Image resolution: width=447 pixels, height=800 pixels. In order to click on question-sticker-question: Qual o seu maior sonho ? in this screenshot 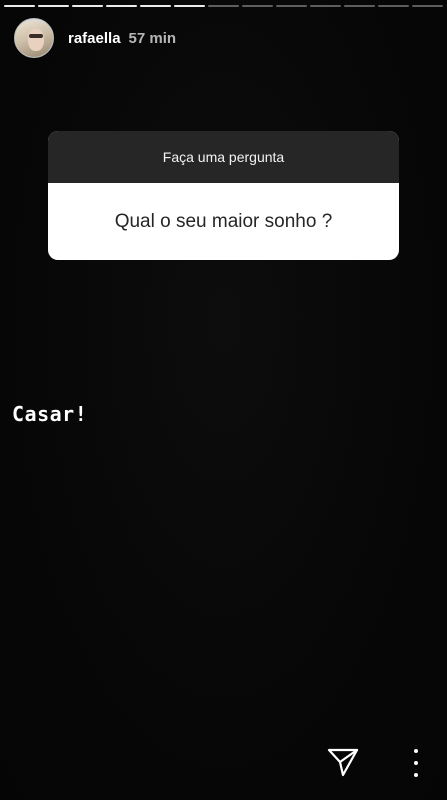, I will do `click(223, 221)`.